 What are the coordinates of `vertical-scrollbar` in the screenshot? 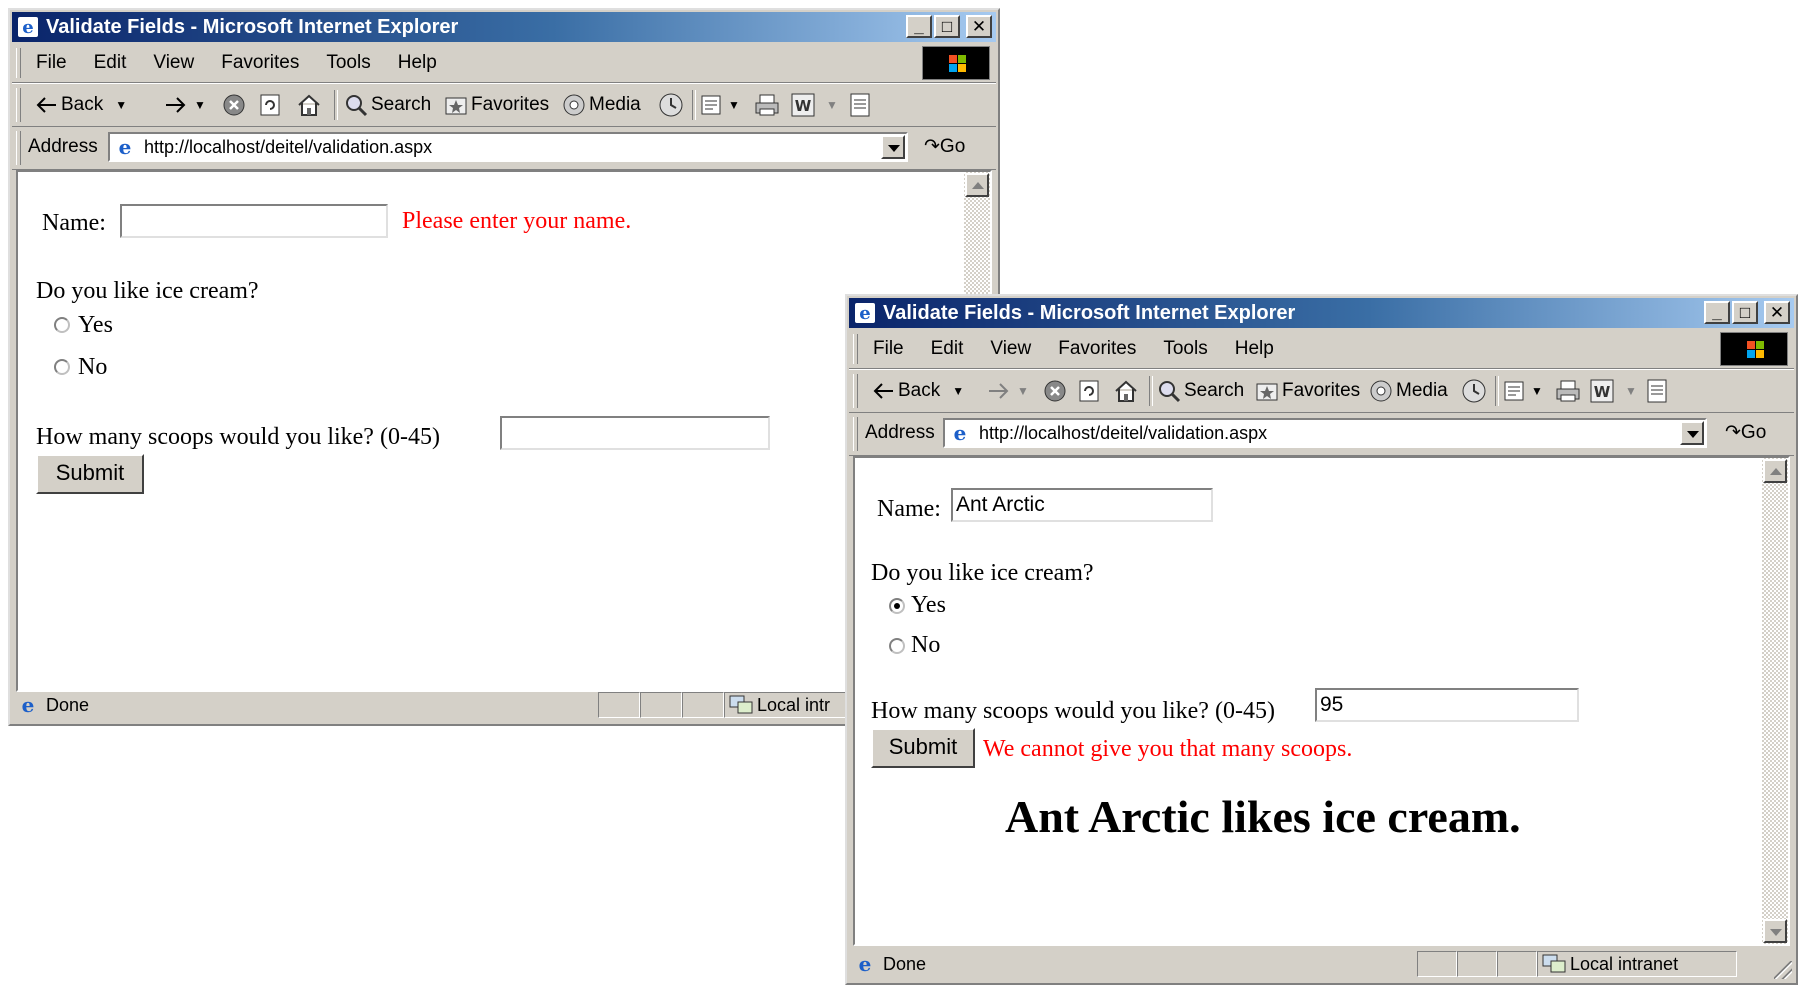 It's located at (1775, 701).